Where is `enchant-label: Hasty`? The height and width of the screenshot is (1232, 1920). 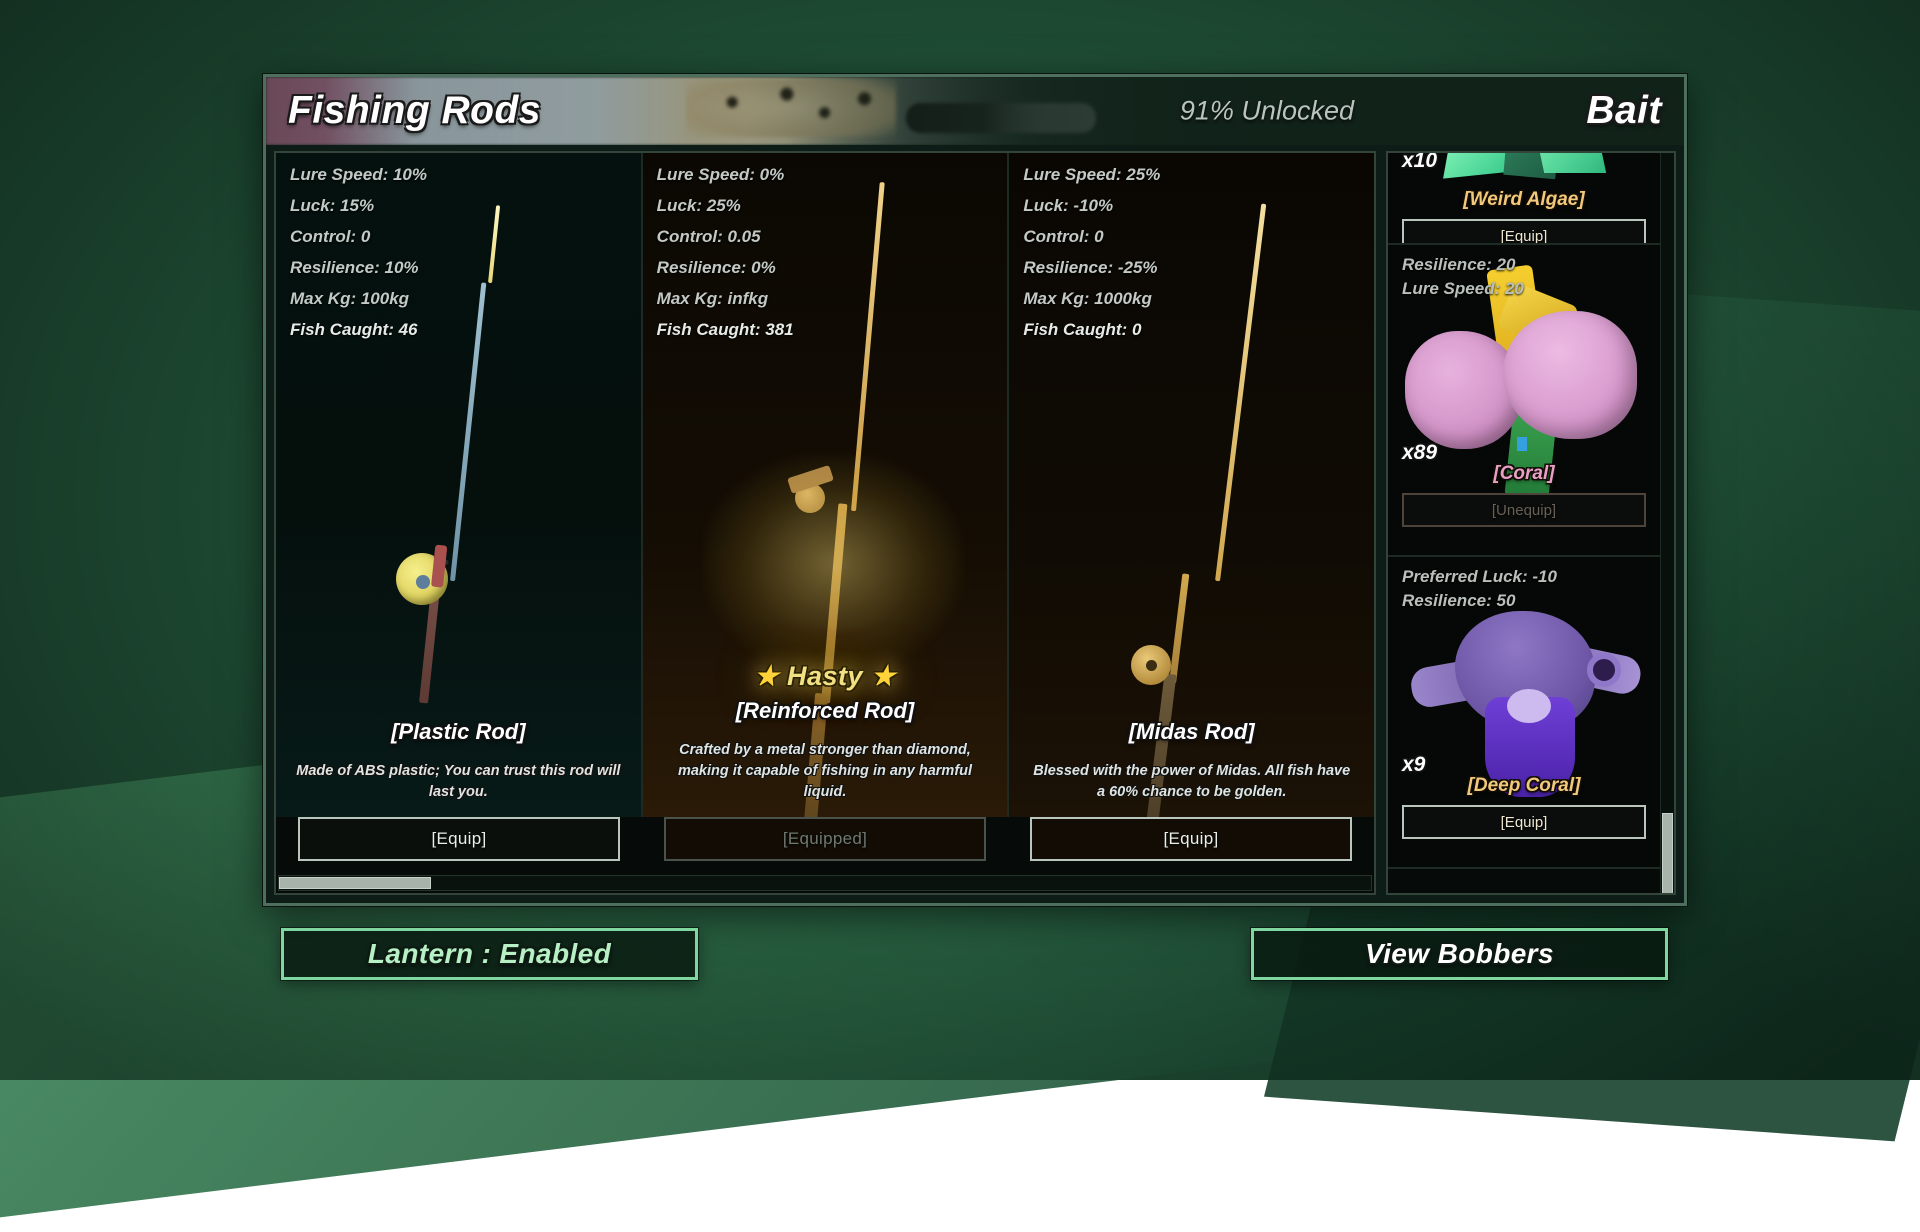
enchant-label: Hasty is located at coordinates (825, 676).